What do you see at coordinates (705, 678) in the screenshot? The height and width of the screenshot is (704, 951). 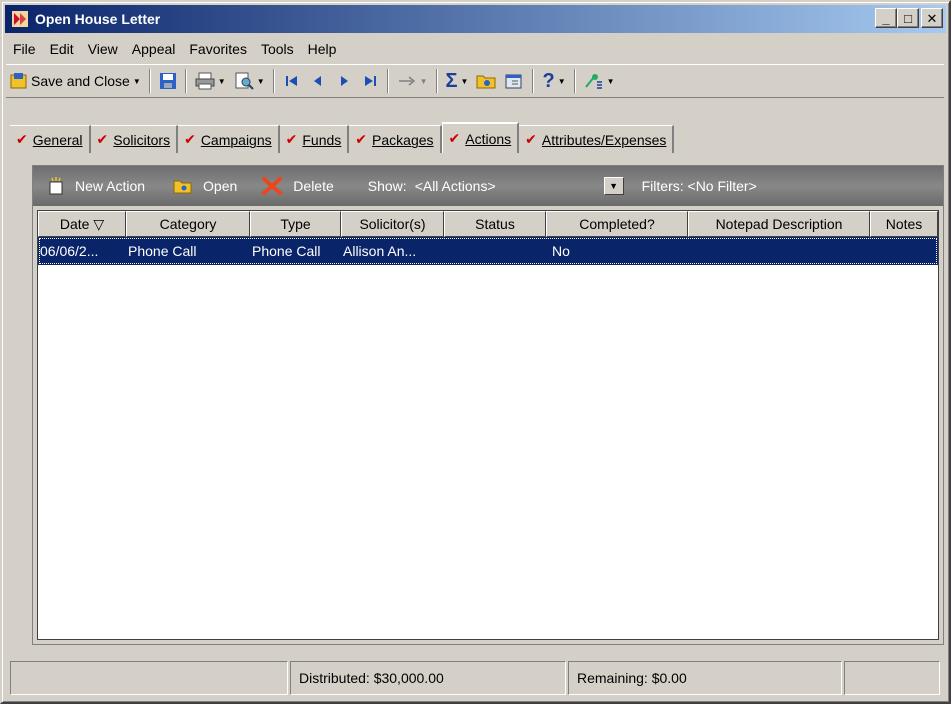 I see `status-remaining: Remaining: $0.00` at bounding box center [705, 678].